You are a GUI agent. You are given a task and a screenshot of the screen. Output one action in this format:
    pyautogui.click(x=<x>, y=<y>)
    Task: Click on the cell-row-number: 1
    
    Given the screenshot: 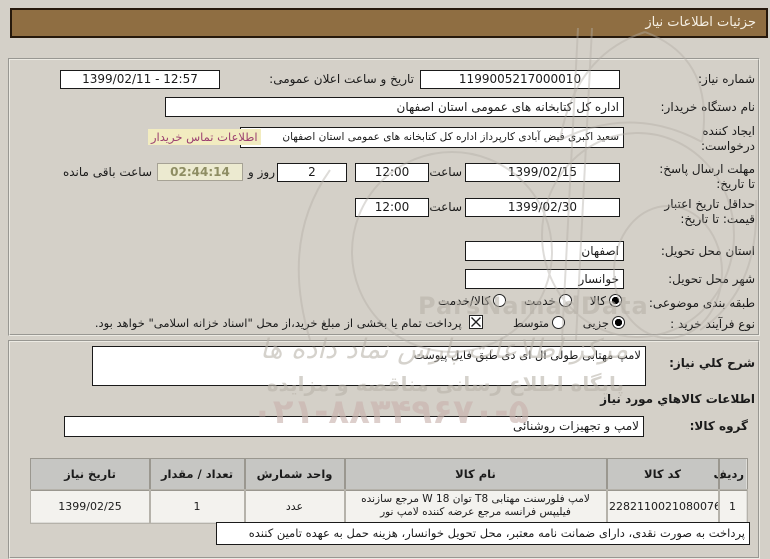 What is the action you would take?
    pyautogui.click(x=732, y=506)
    